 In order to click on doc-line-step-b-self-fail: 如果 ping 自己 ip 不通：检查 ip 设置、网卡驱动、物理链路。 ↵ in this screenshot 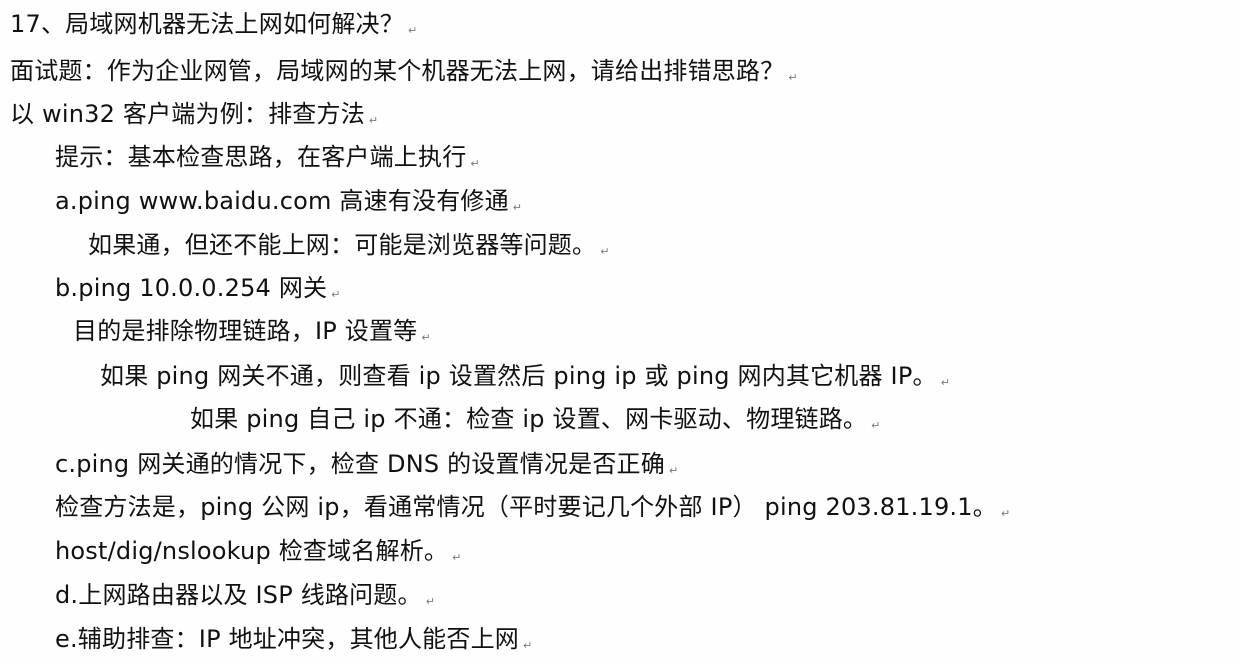, I will do `click(535, 421)`.